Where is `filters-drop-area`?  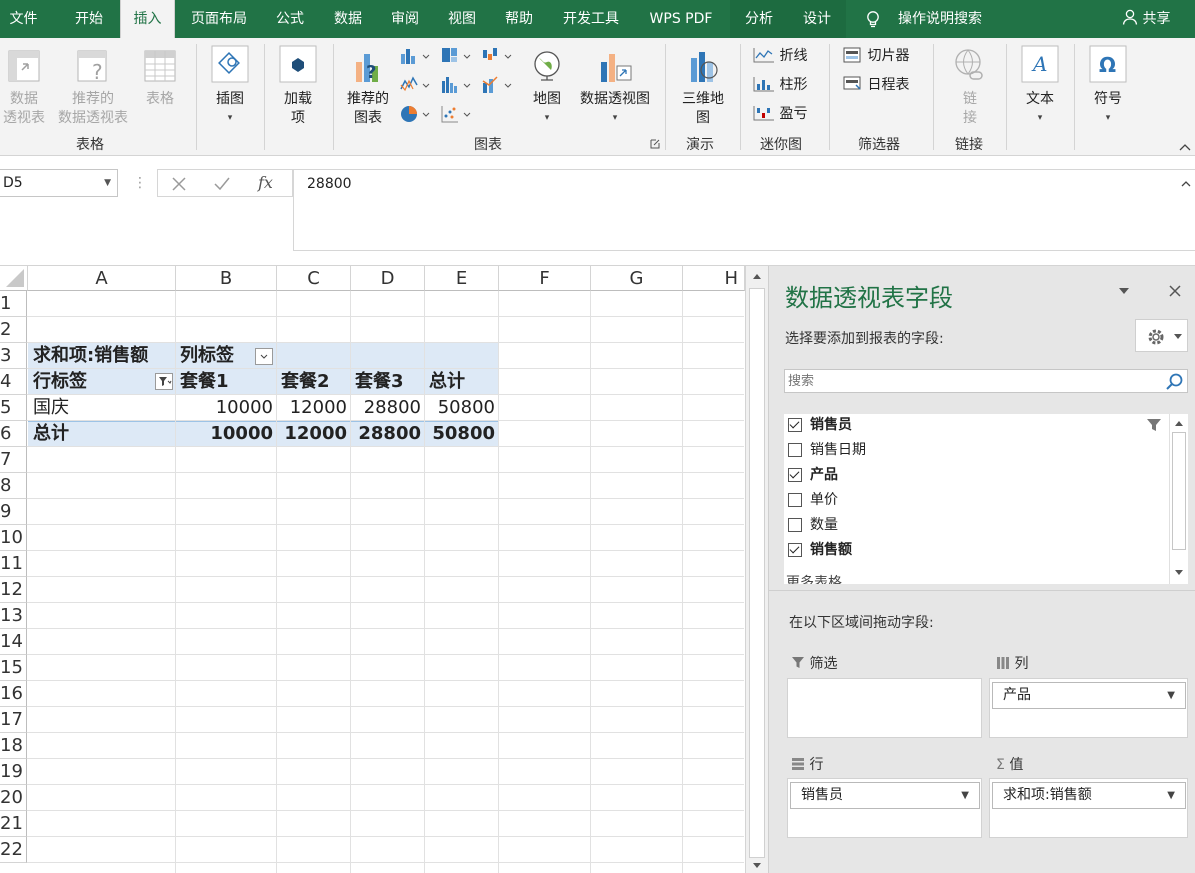
filters-drop-area is located at coordinates (884, 708).